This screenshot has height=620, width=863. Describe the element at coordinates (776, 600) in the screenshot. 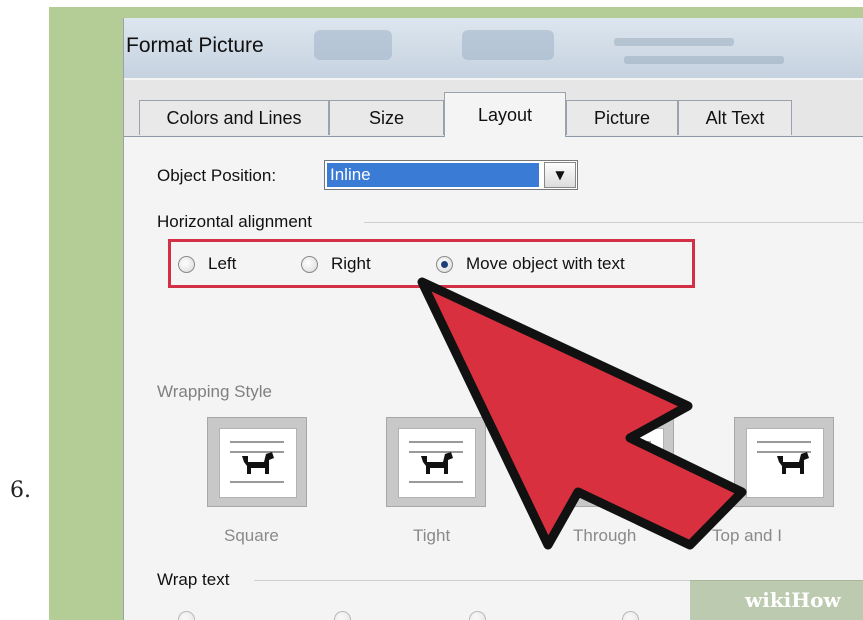

I see `wikihow-watermark: wikiHow` at that location.